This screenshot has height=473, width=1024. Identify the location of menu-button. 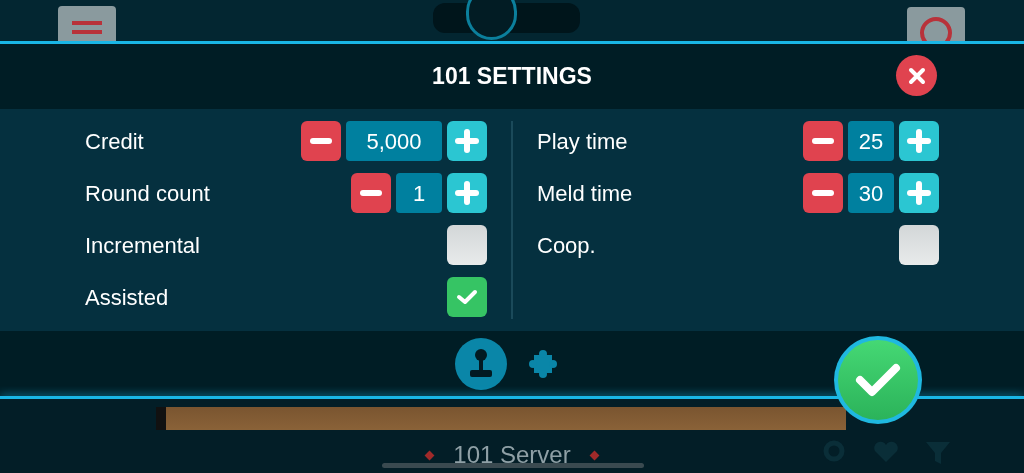
(87, 23).